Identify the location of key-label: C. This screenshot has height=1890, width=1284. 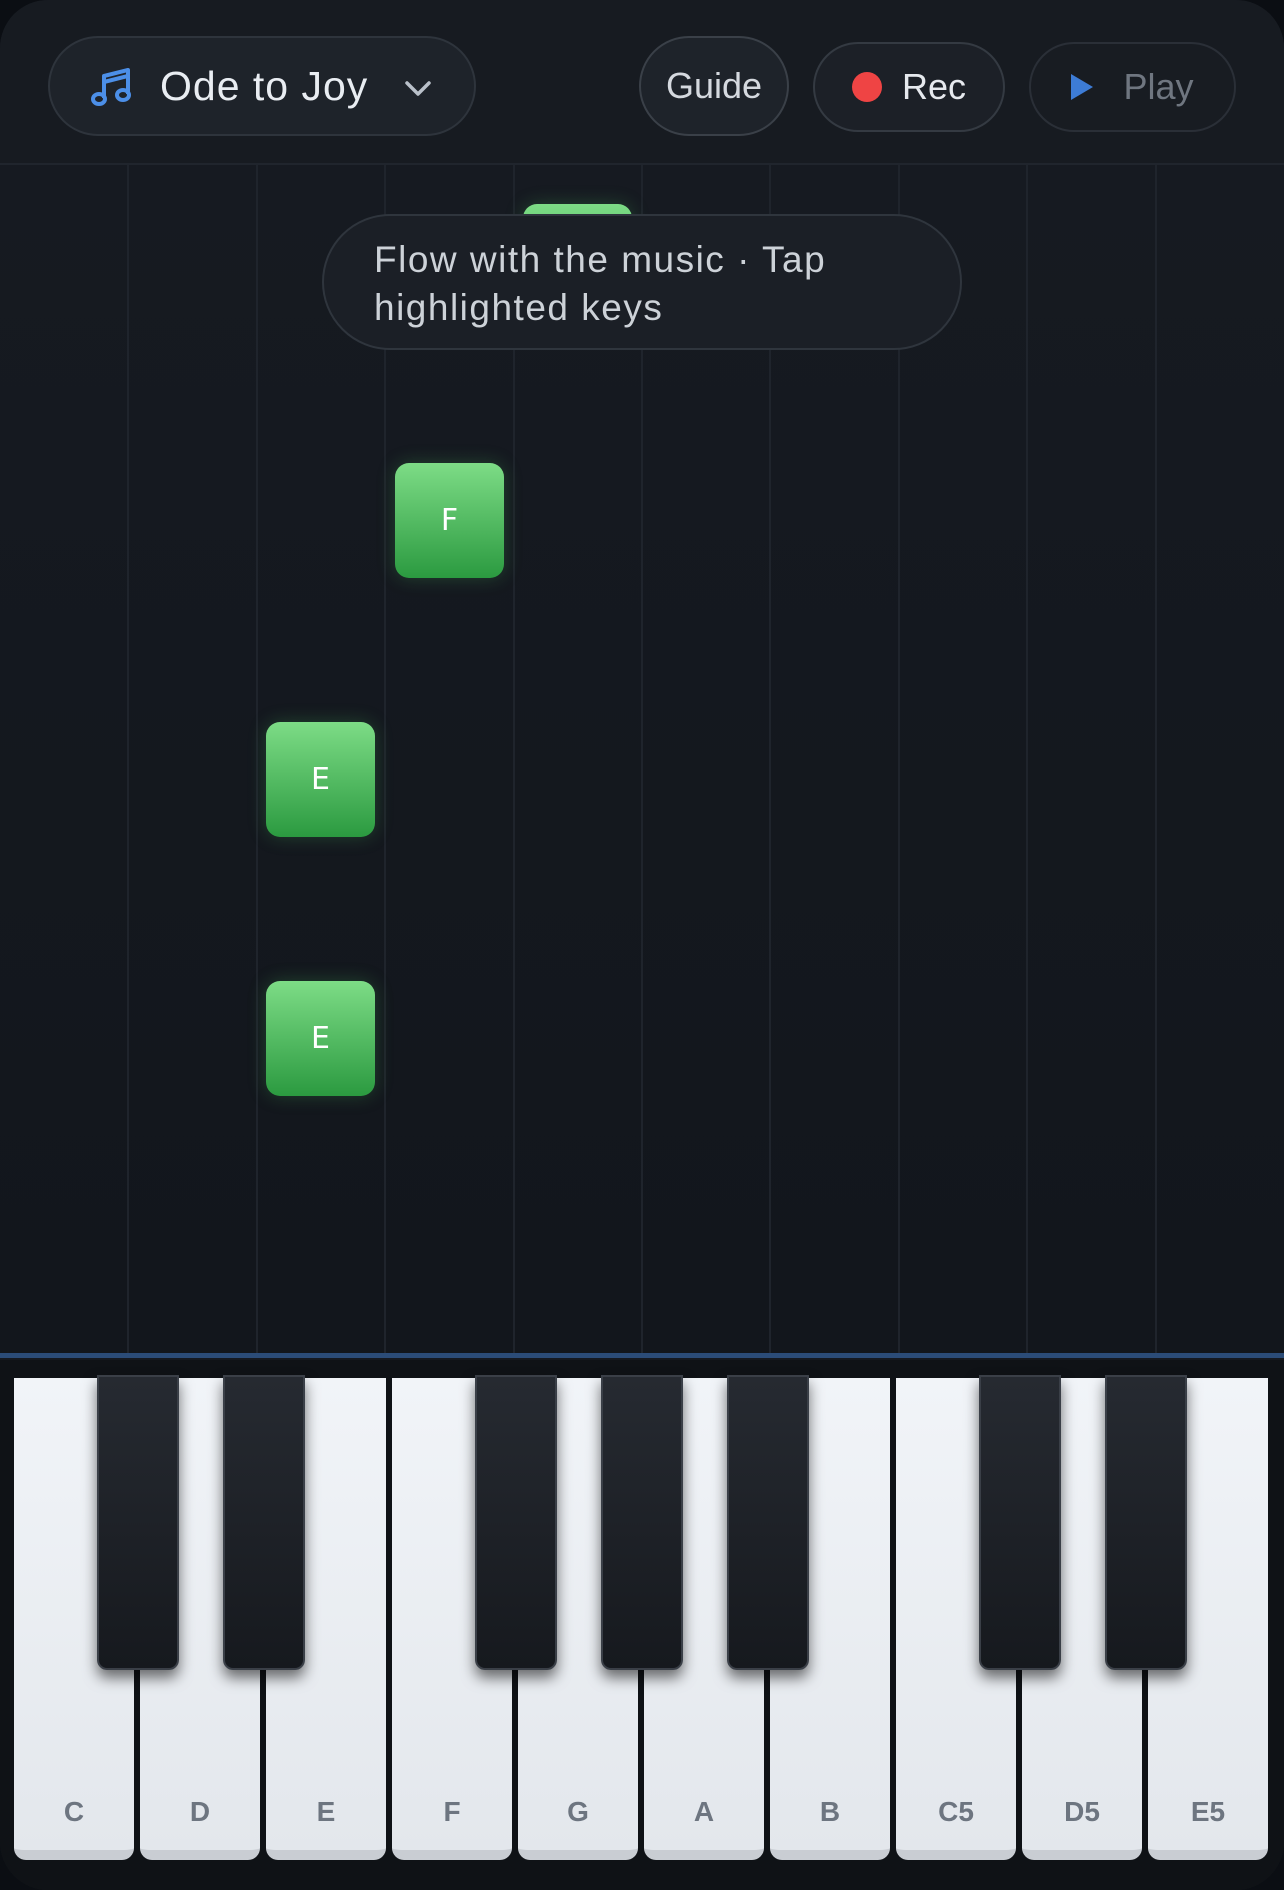
(74, 1811).